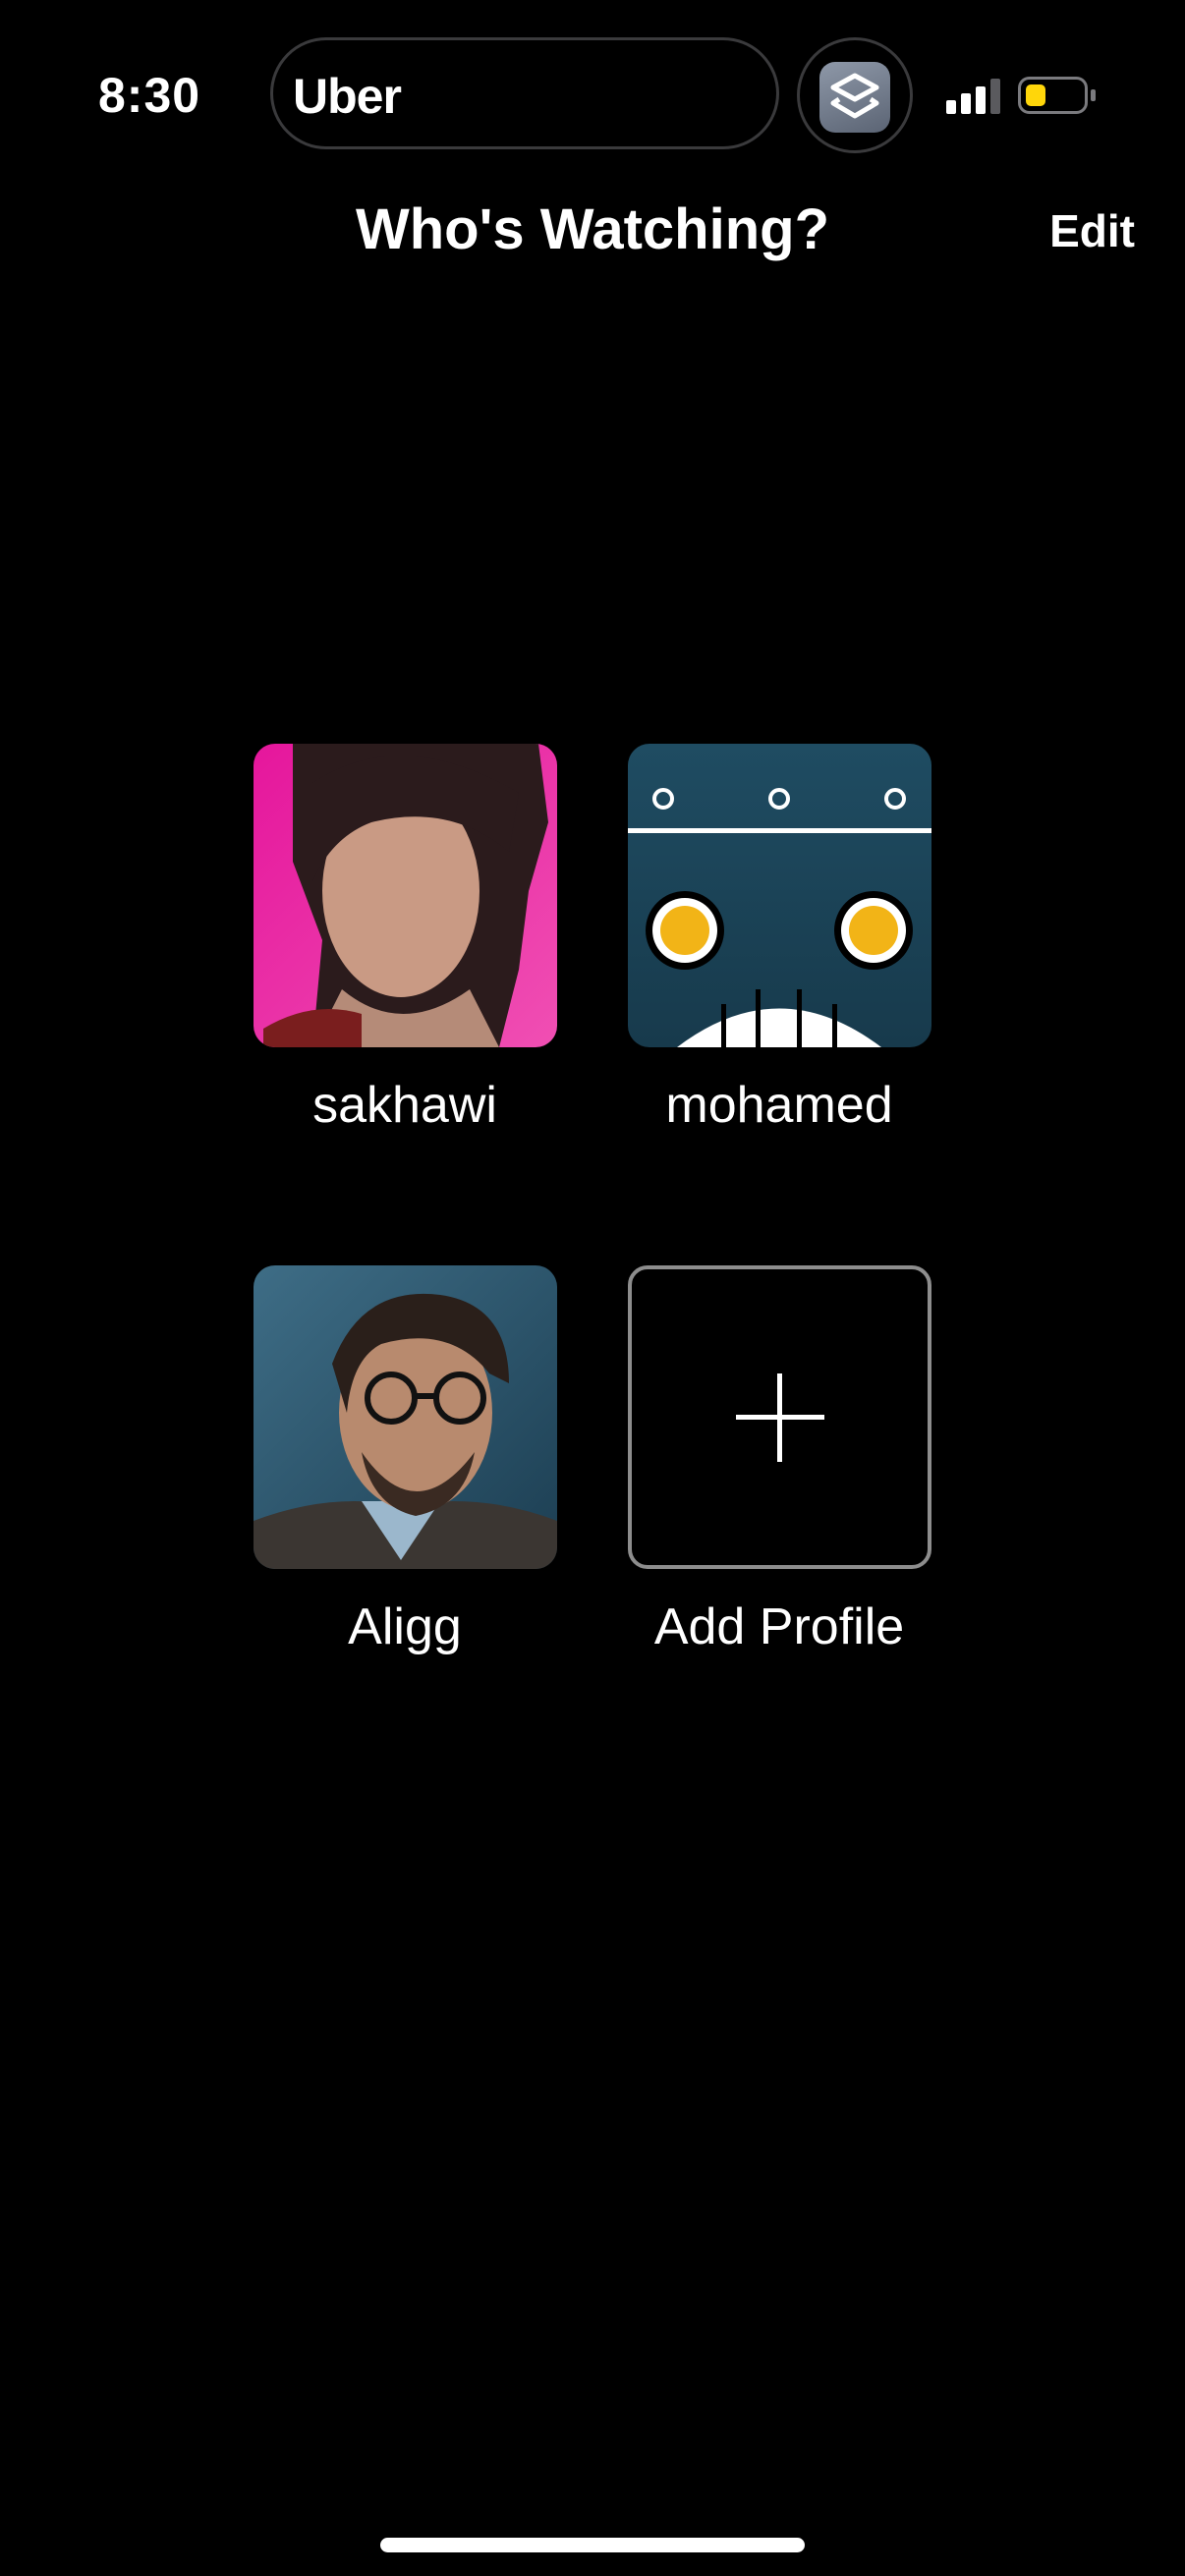 This screenshot has height=2576, width=1185. I want to click on plus-icon, so click(780, 1417).